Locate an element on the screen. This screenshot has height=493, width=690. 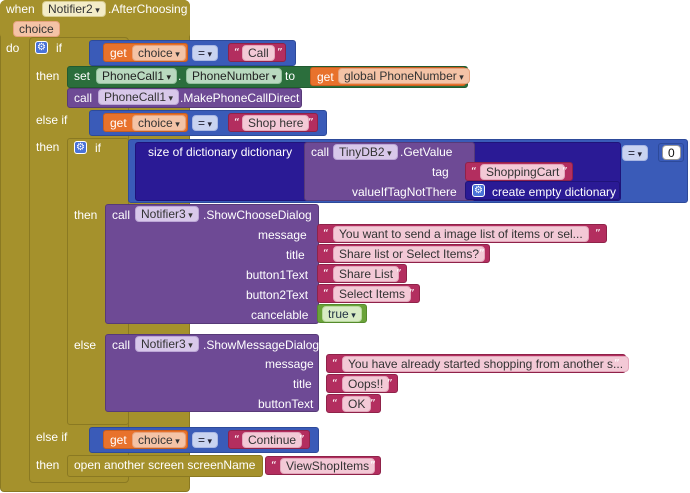
get-label: get is located at coordinates (118, 53).